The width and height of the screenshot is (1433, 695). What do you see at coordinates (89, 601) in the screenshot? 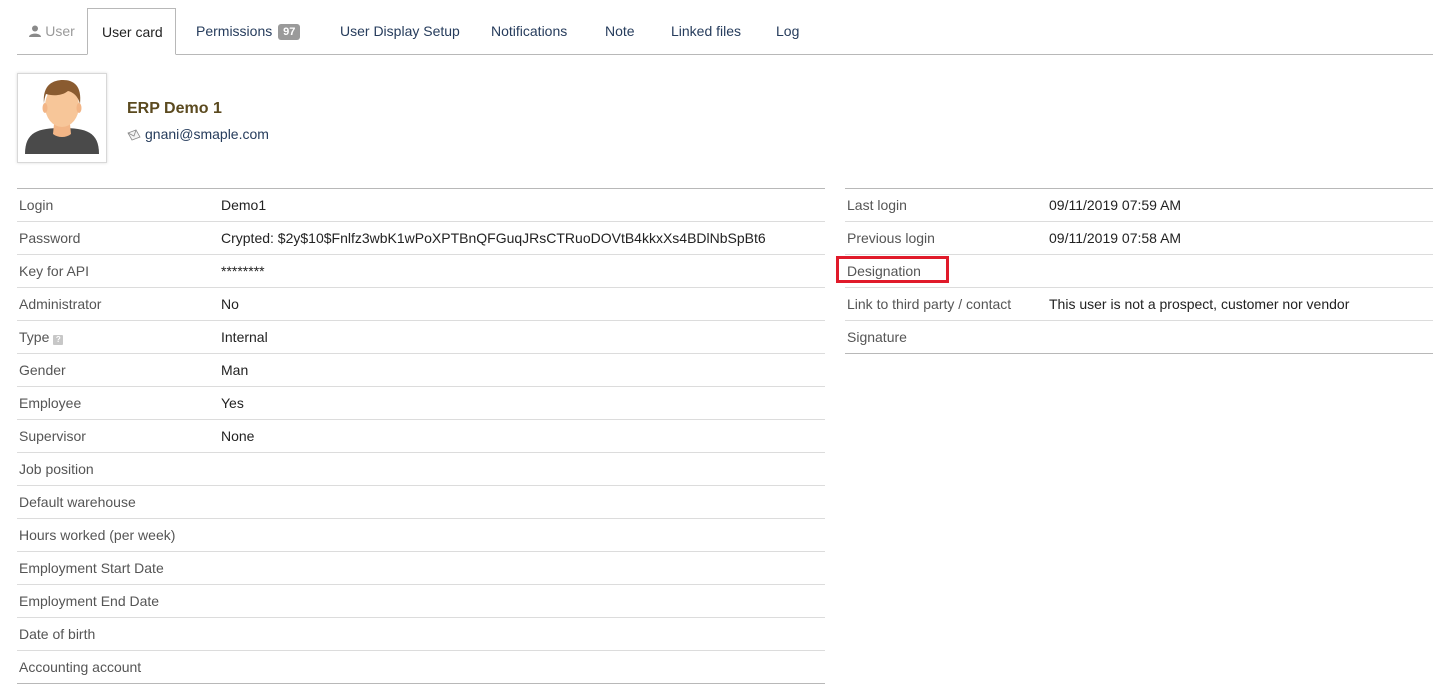
I see `field-label: Employment End Date` at bounding box center [89, 601].